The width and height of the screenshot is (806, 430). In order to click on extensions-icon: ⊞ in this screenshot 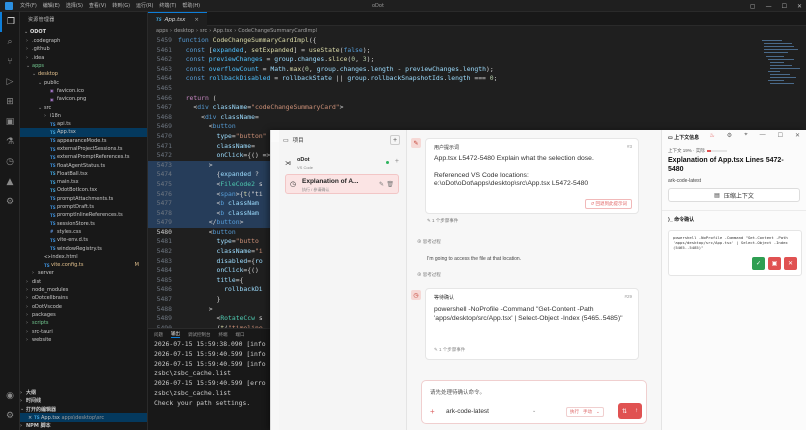, I will do `click(10, 102)`.